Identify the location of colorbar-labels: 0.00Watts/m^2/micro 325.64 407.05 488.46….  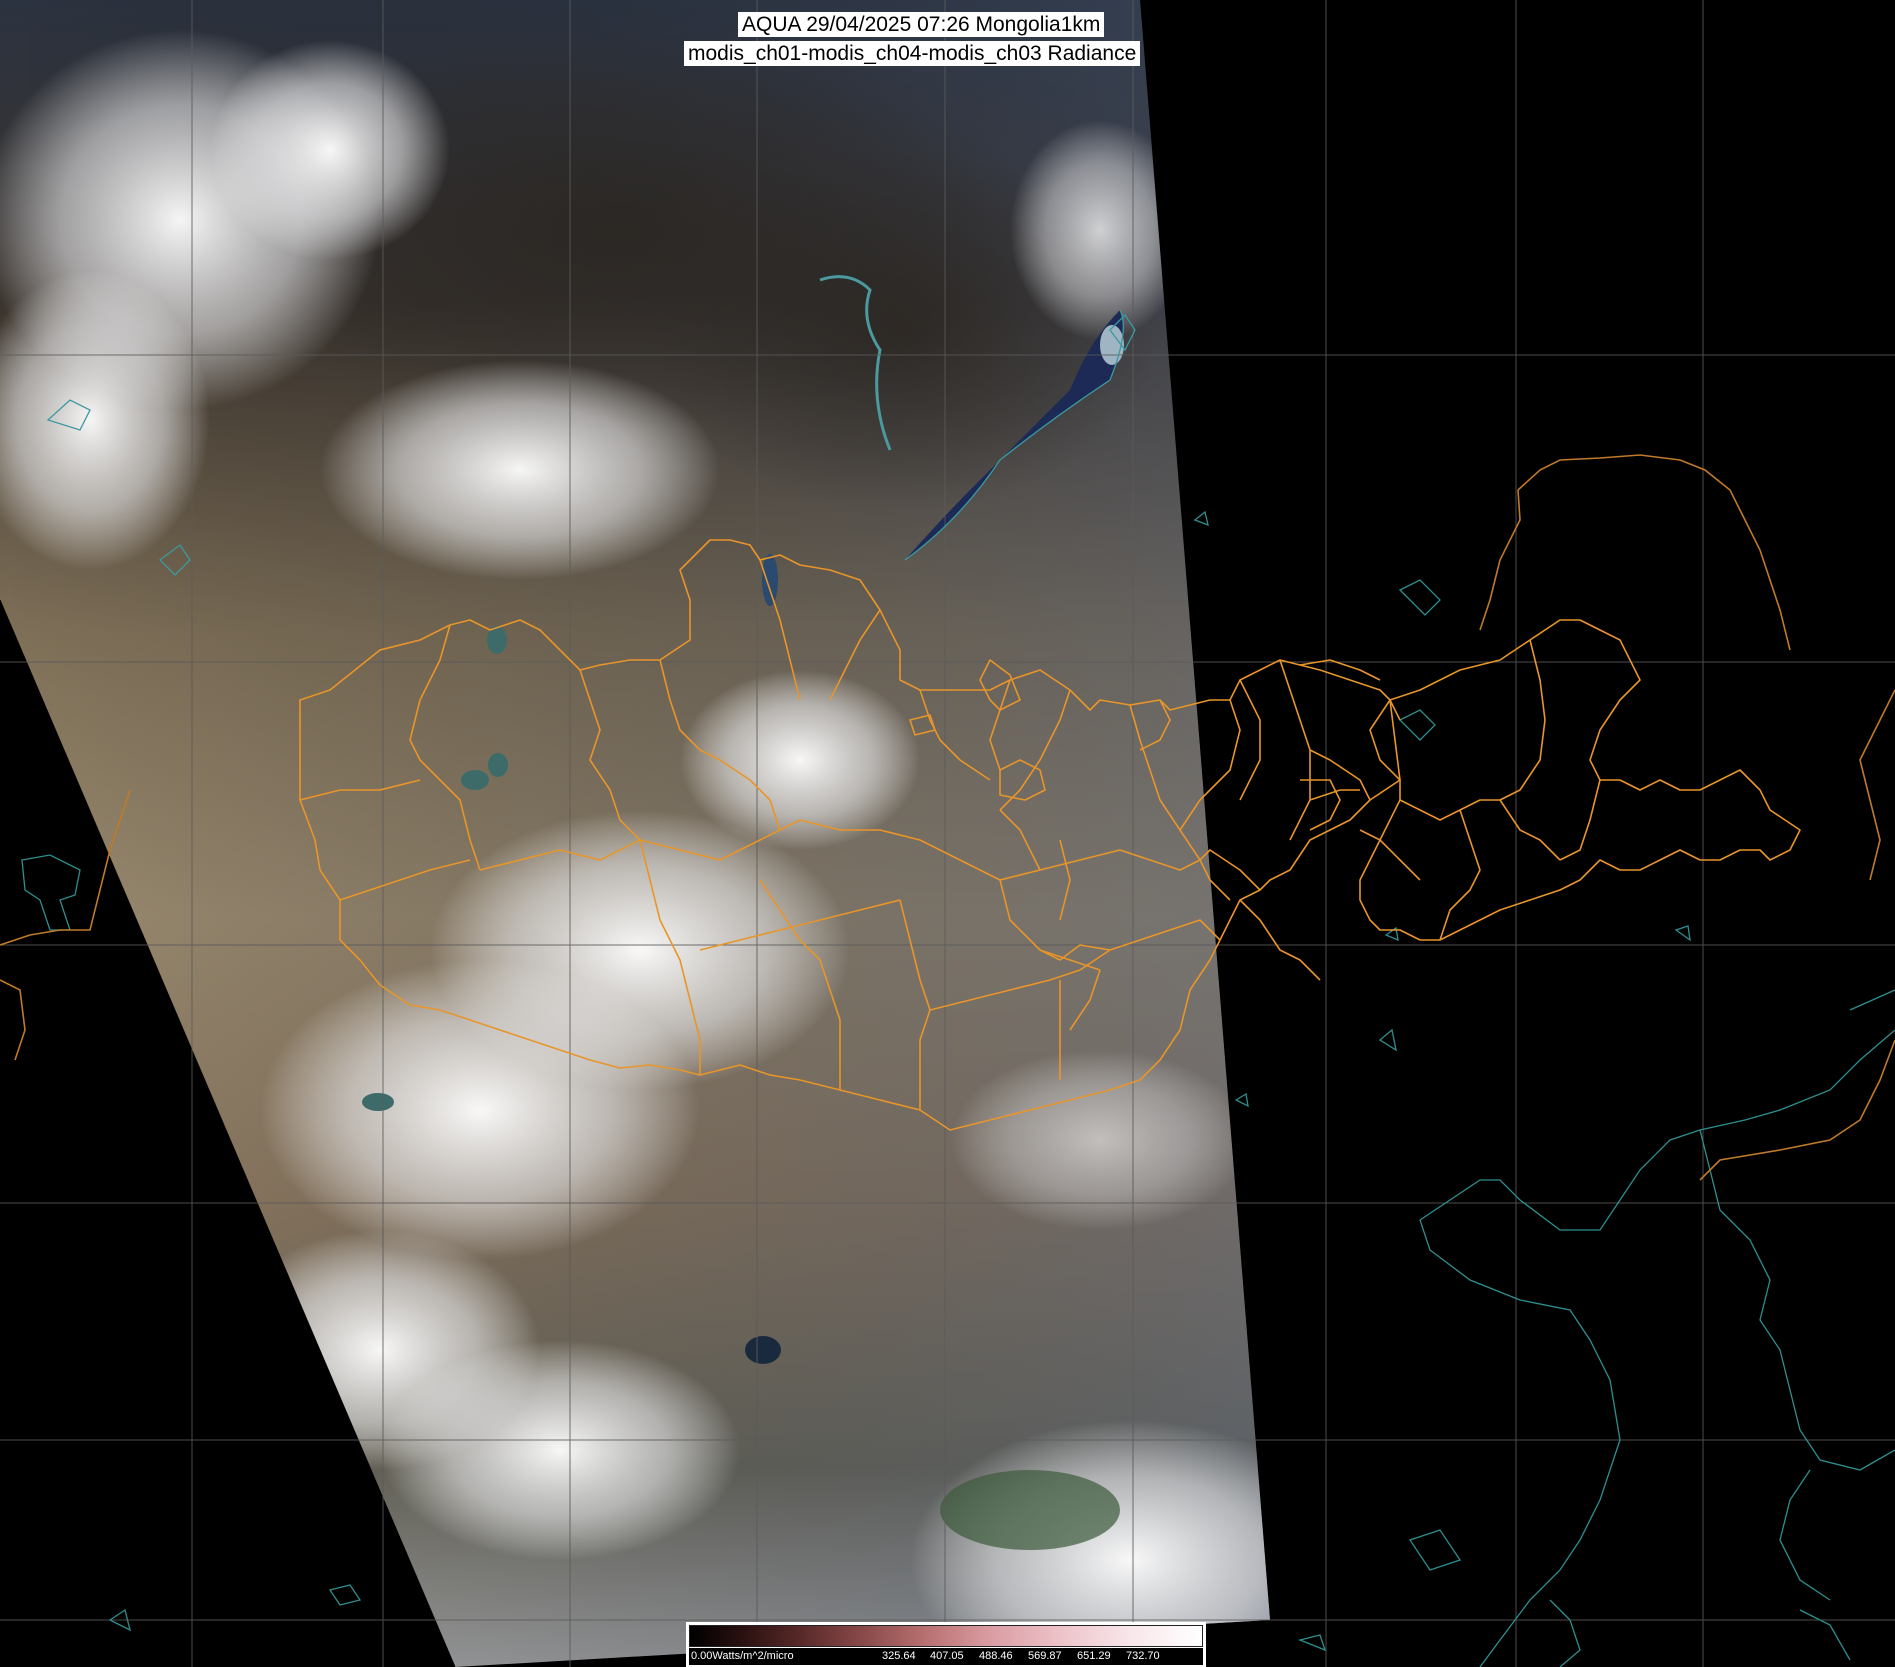
(946, 1656).